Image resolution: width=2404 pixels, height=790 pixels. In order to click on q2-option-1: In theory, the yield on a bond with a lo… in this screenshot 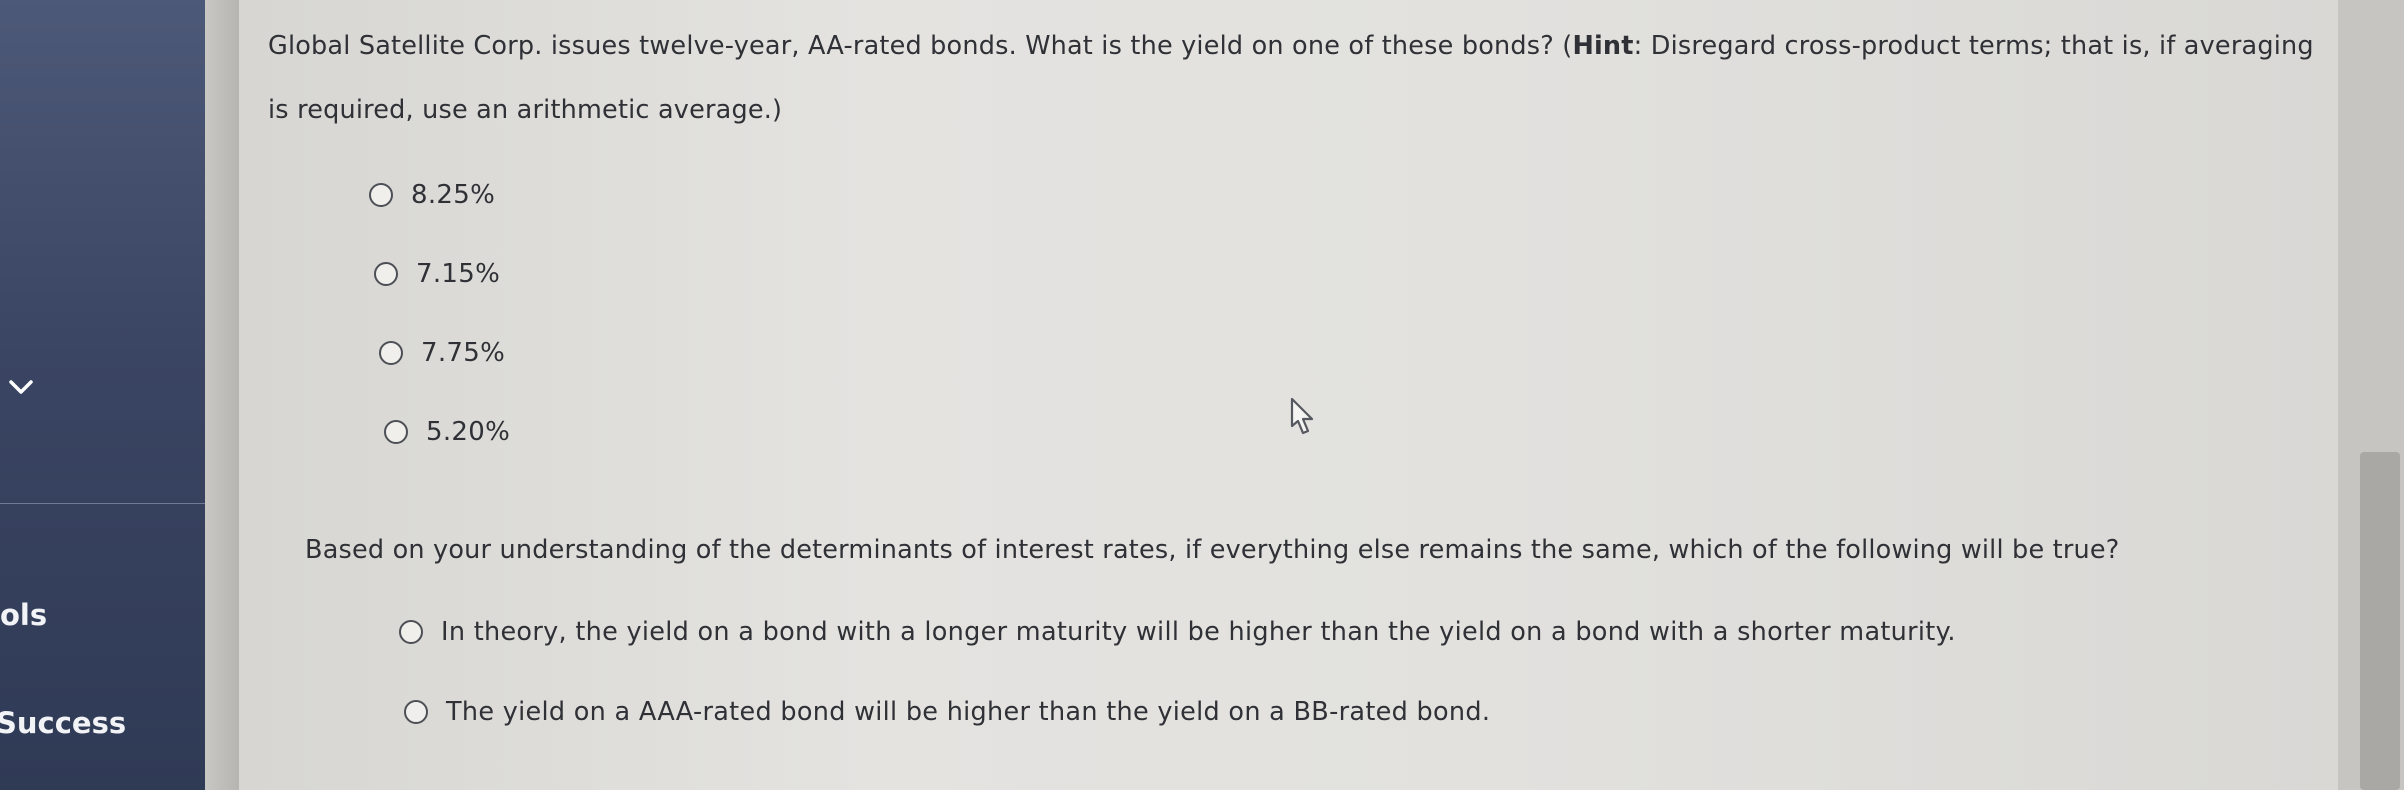, I will do `click(1177, 632)`.